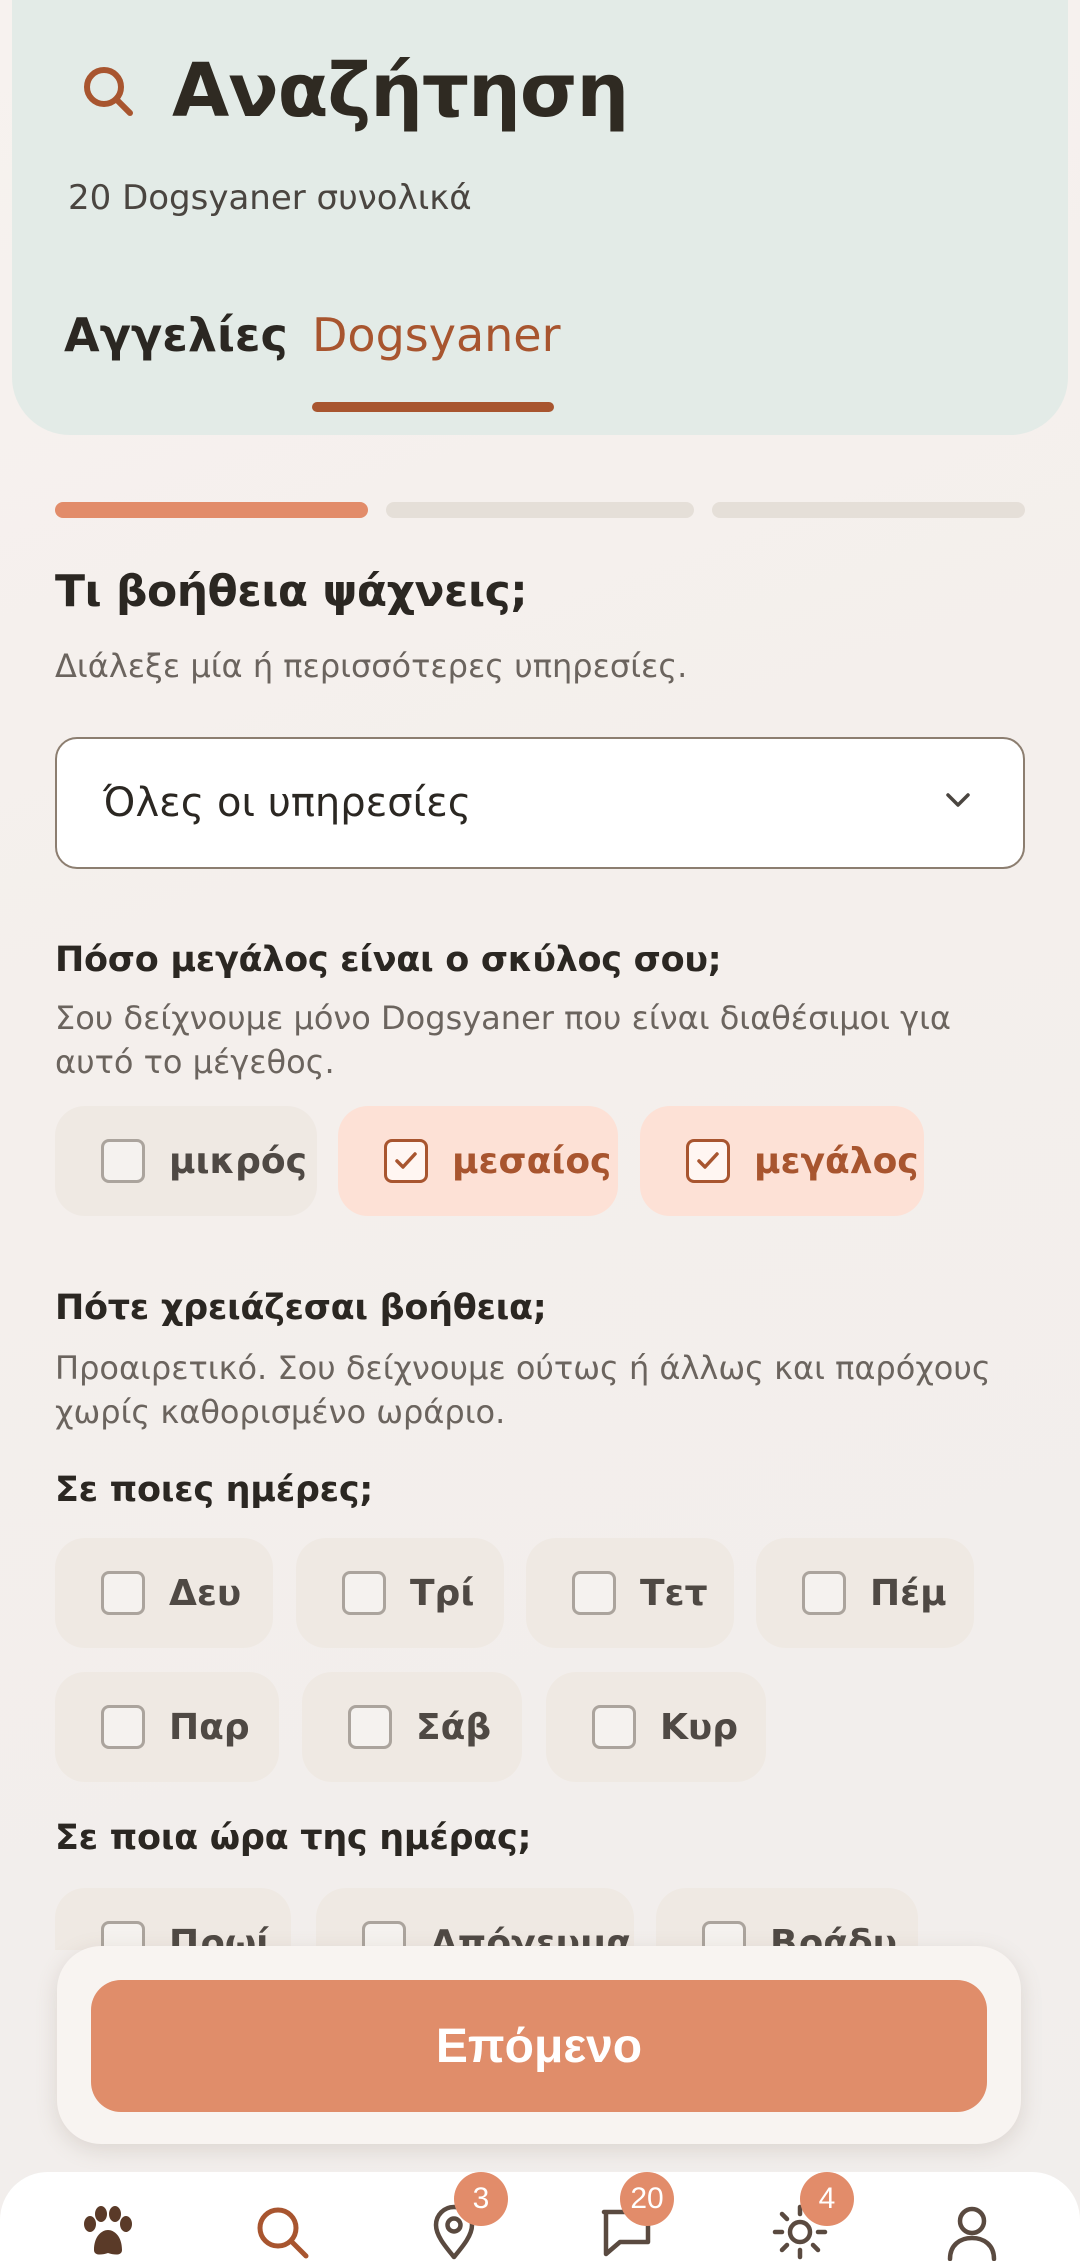 Image resolution: width=1080 pixels, height=2268 pixels. What do you see at coordinates (647, 2199) in the screenshot?
I see `messages-badge: 20` at bounding box center [647, 2199].